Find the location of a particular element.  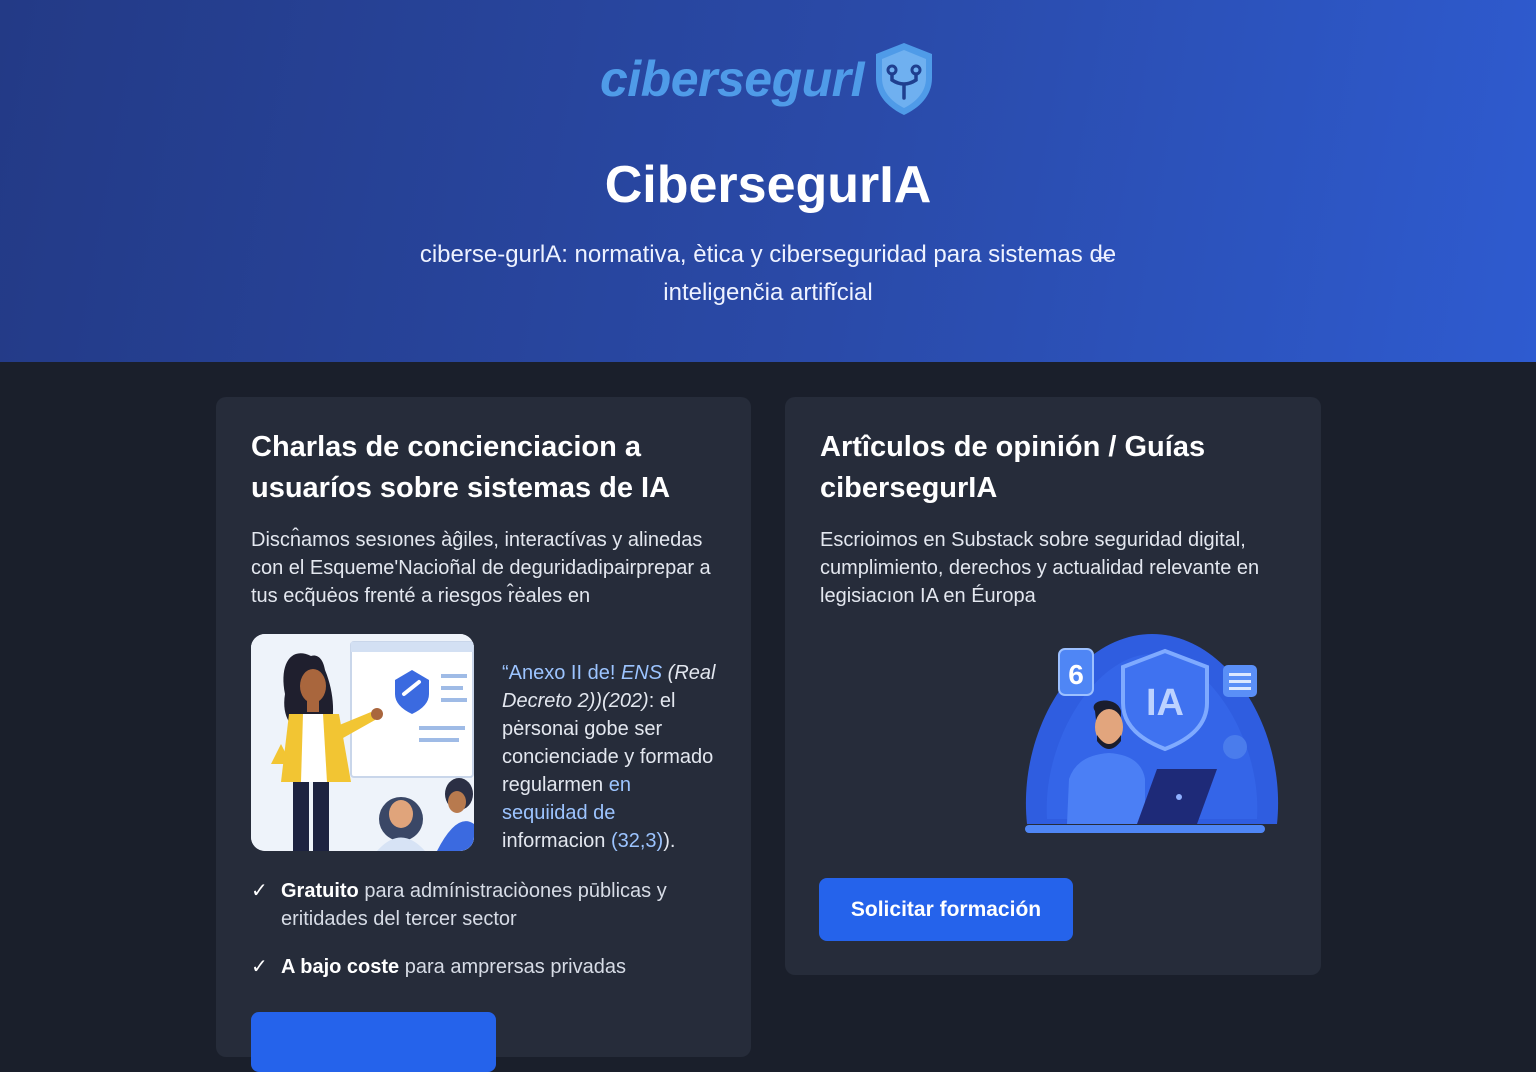

logo-wordmark: cibersegurI is located at coordinates (732, 79).